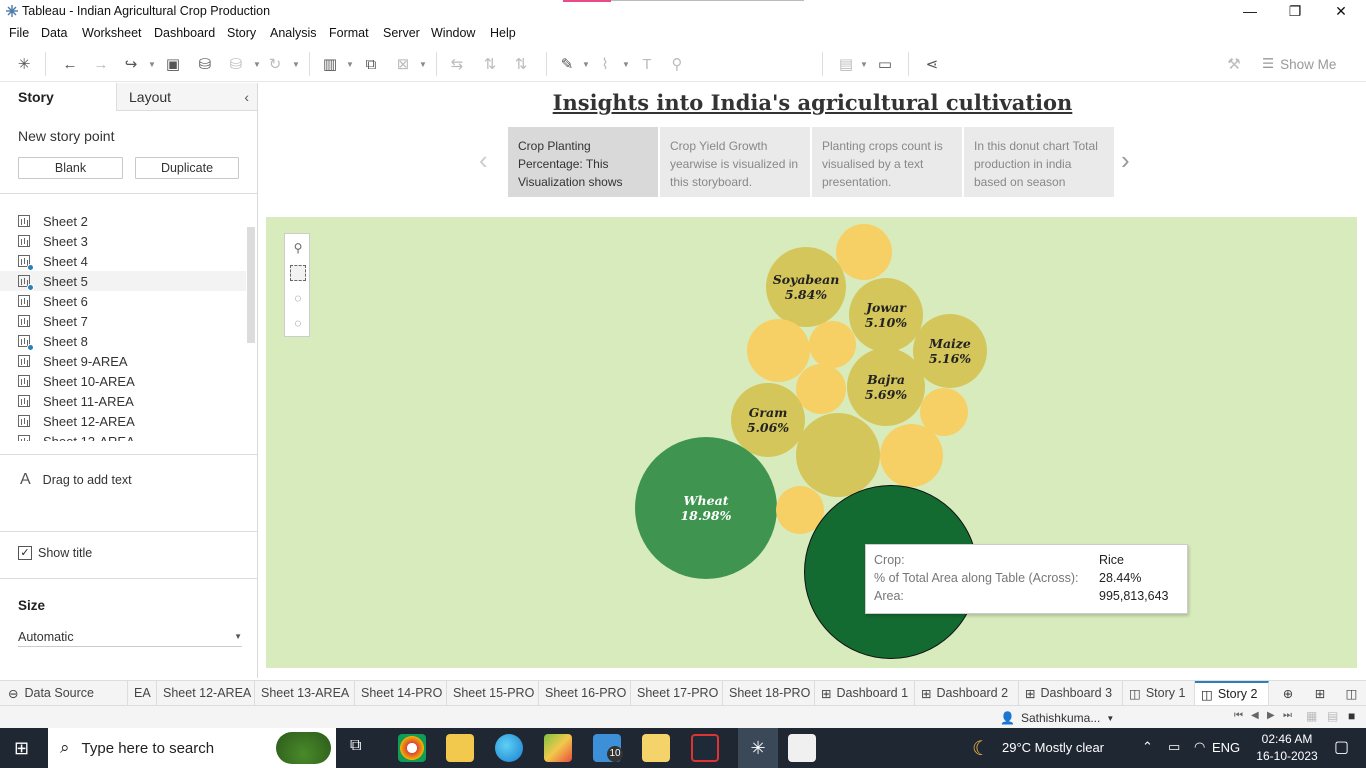  What do you see at coordinates (503, 33) in the screenshot?
I see `menu-help: Help` at bounding box center [503, 33].